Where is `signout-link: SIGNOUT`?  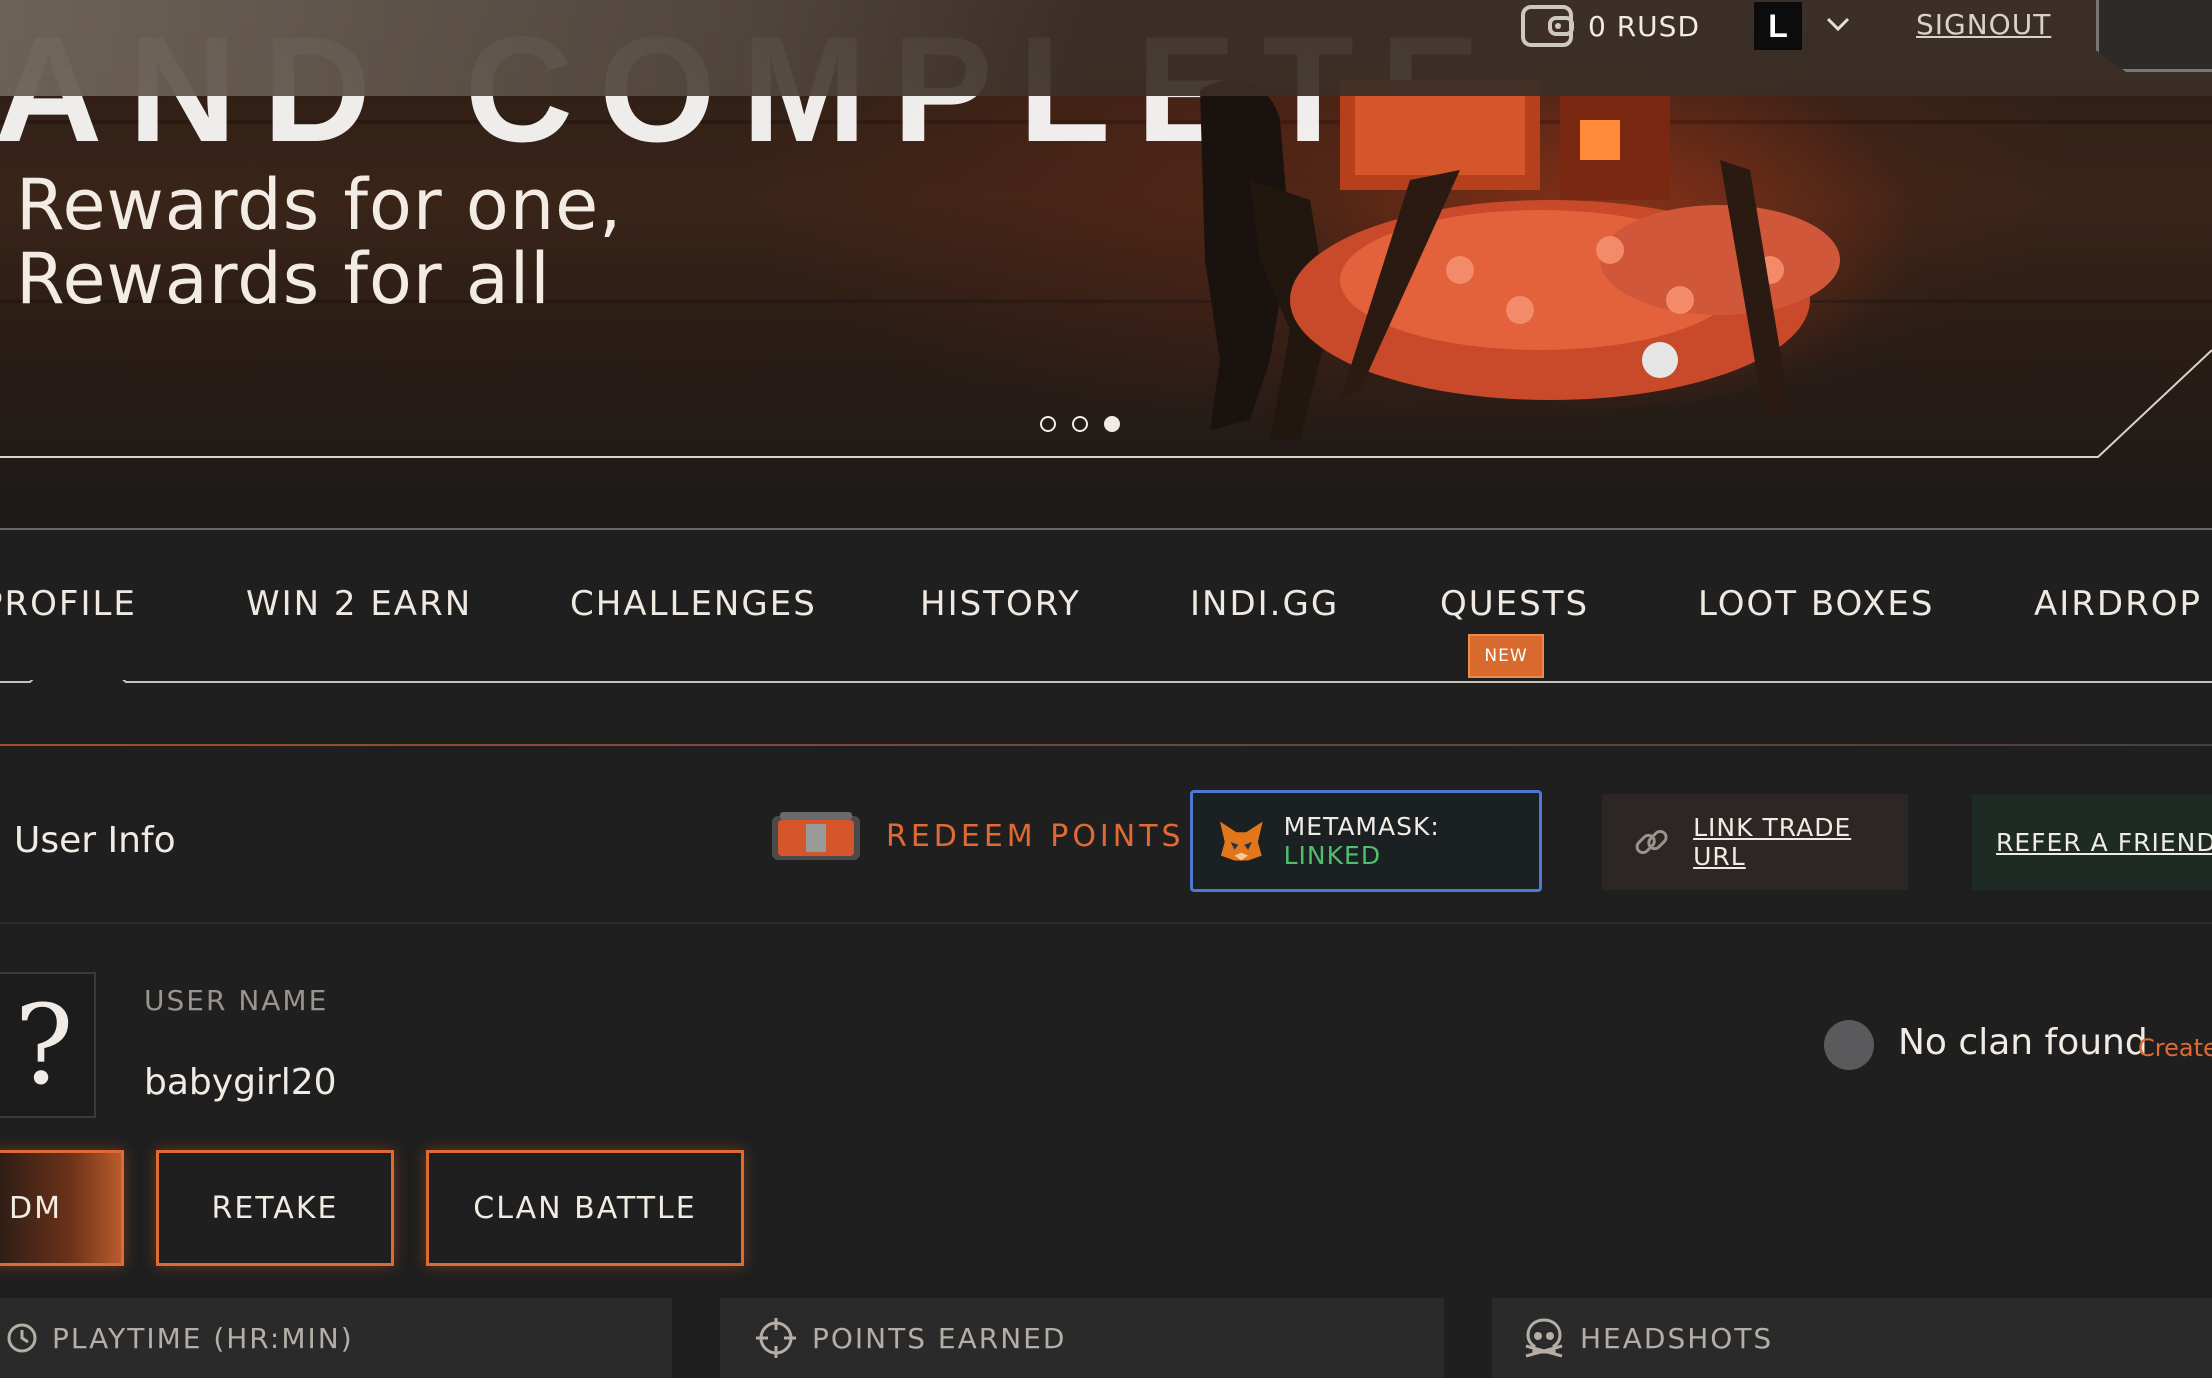
signout-link: SIGNOUT is located at coordinates (1983, 24).